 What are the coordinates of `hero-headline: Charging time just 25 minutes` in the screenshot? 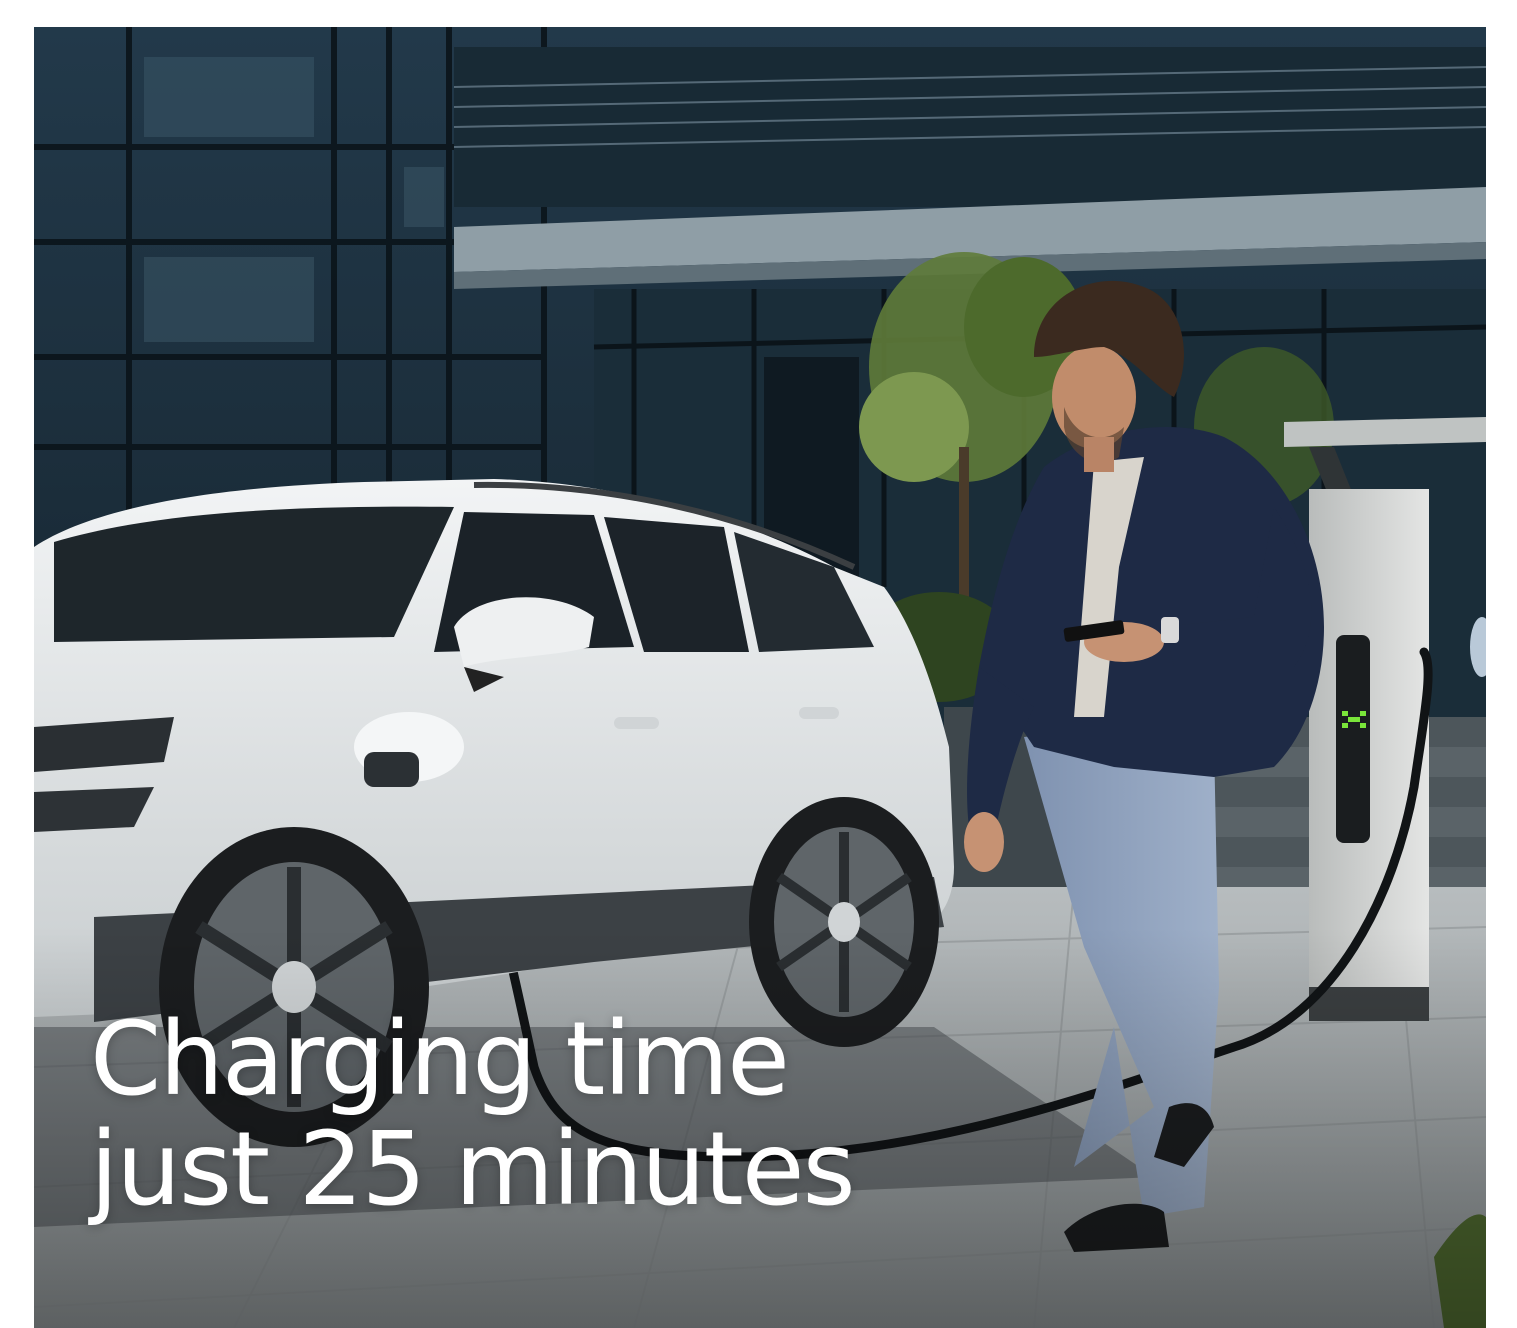 It's located at (473, 1114).